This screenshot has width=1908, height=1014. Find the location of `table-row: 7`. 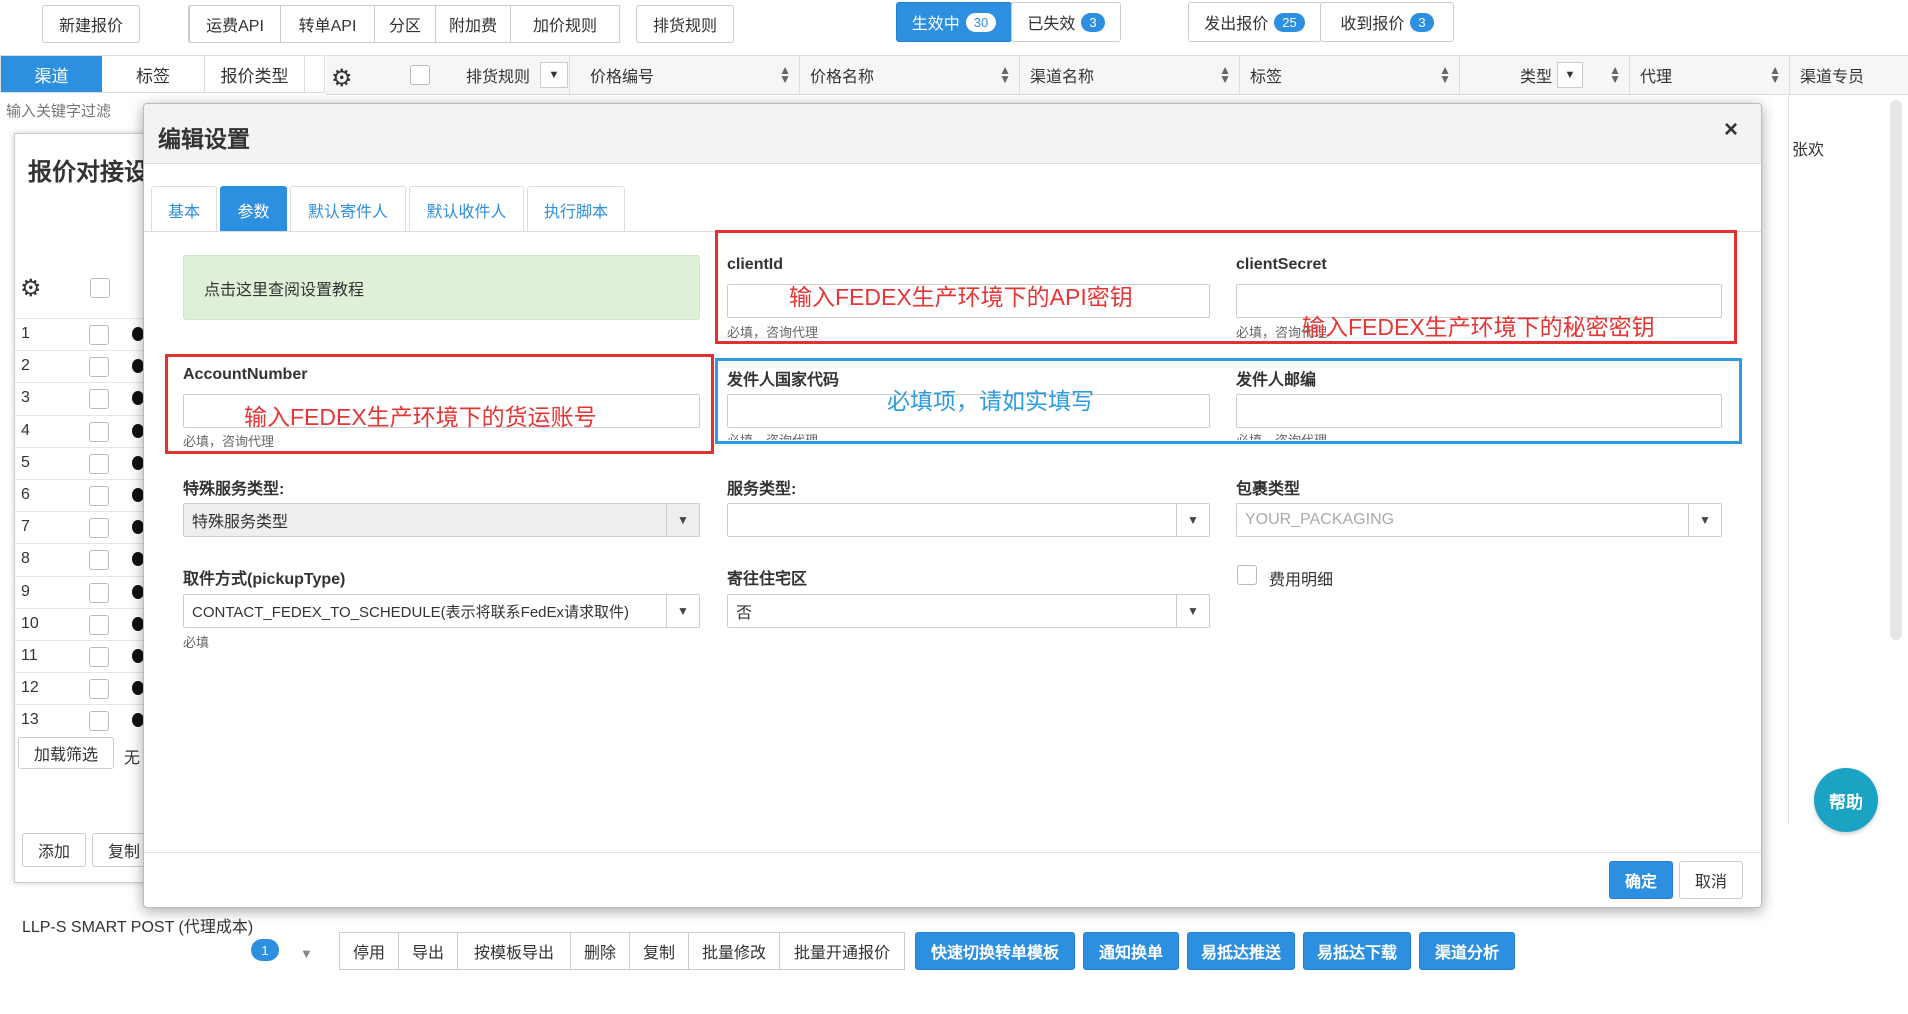

table-row: 7 is located at coordinates (89, 527).